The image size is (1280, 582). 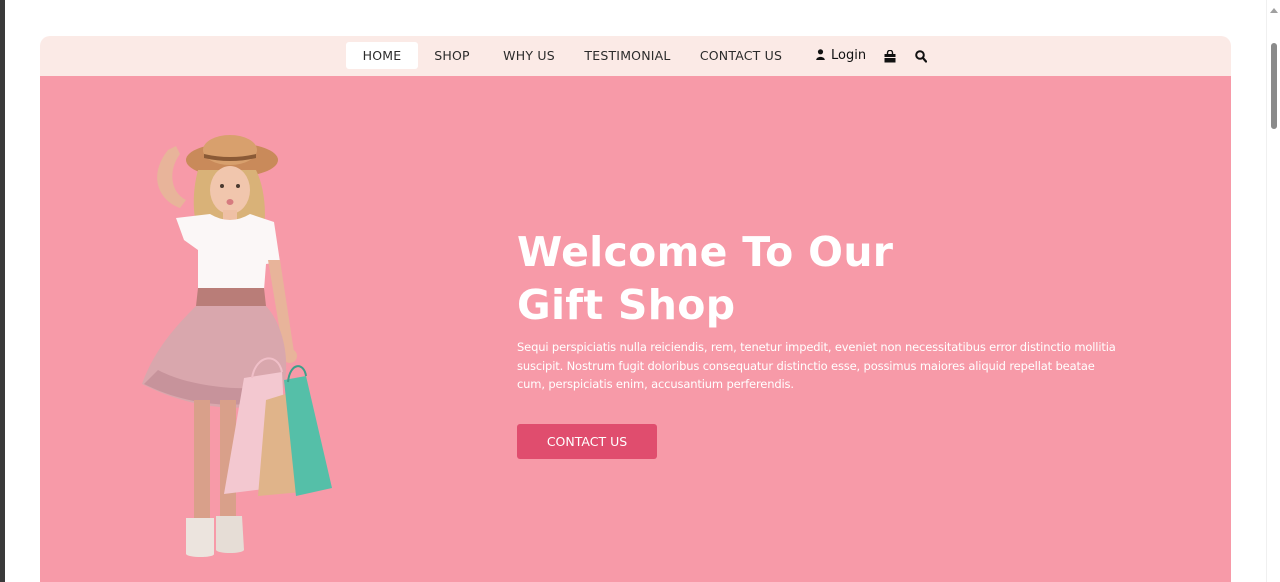 I want to click on nav-item-contact-us: CONTACT US, so click(x=741, y=55).